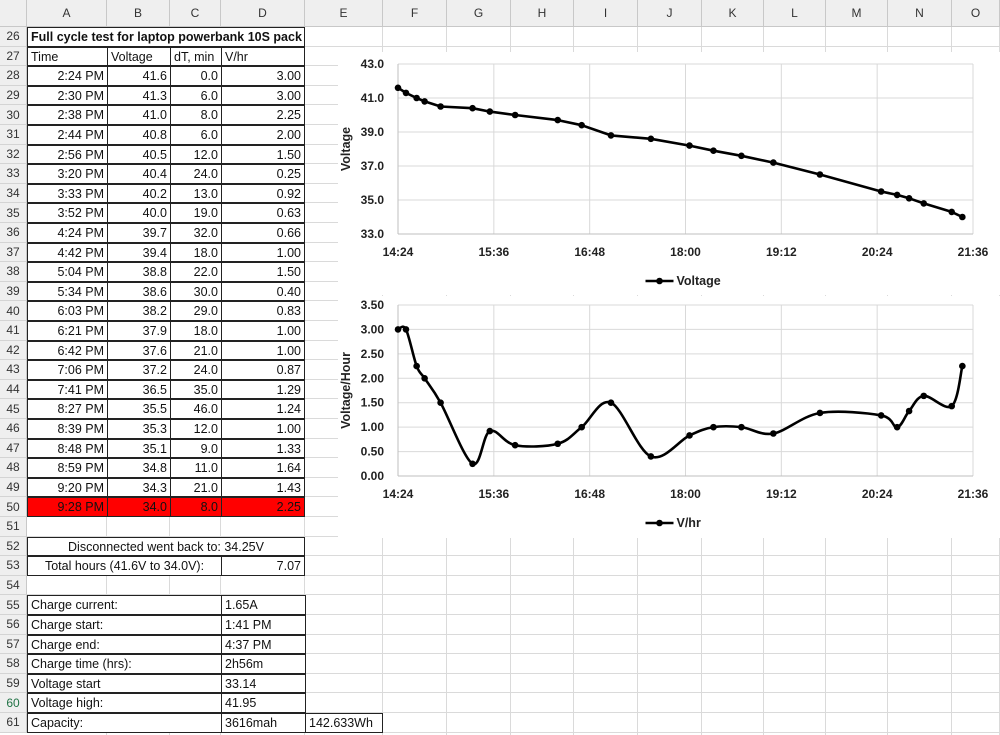  Describe the element at coordinates (67, 429) in the screenshot. I see `cell-time: 8:39 PM` at that location.